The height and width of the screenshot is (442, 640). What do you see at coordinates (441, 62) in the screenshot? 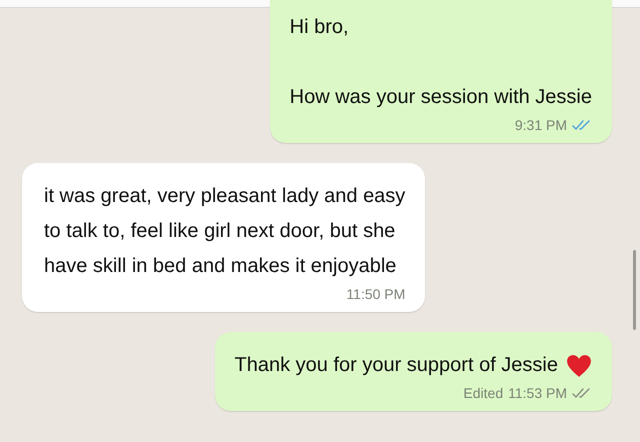
I see `message-text: Hi bro, How was your session with Jessie` at bounding box center [441, 62].